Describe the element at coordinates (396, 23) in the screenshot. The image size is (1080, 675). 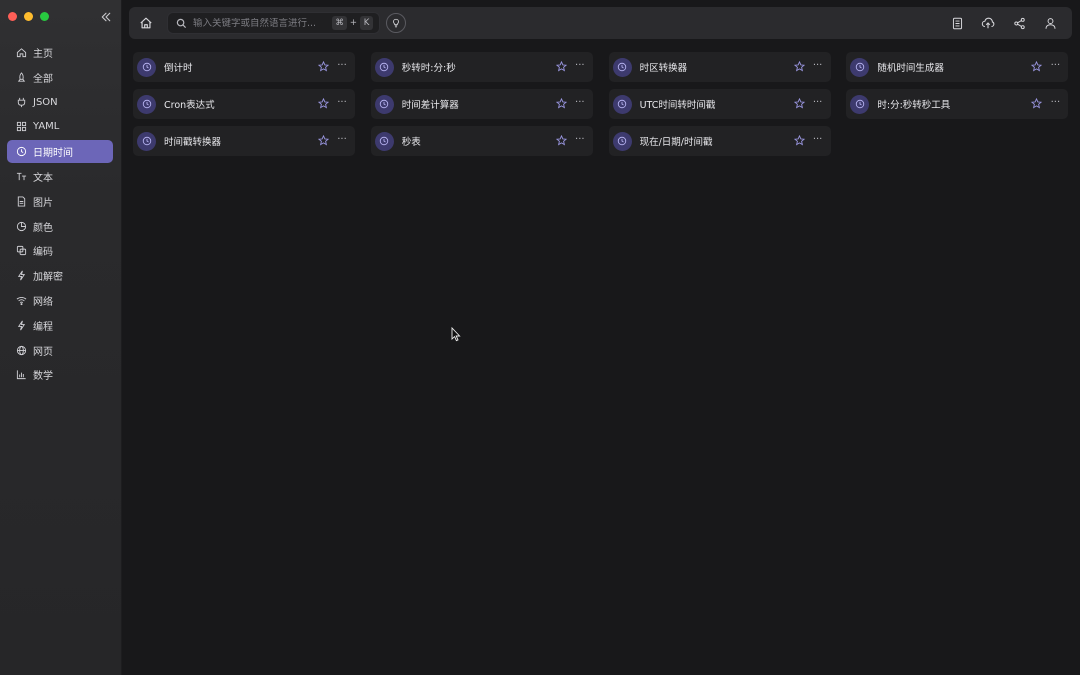
I see `lightbulb-icon` at that location.